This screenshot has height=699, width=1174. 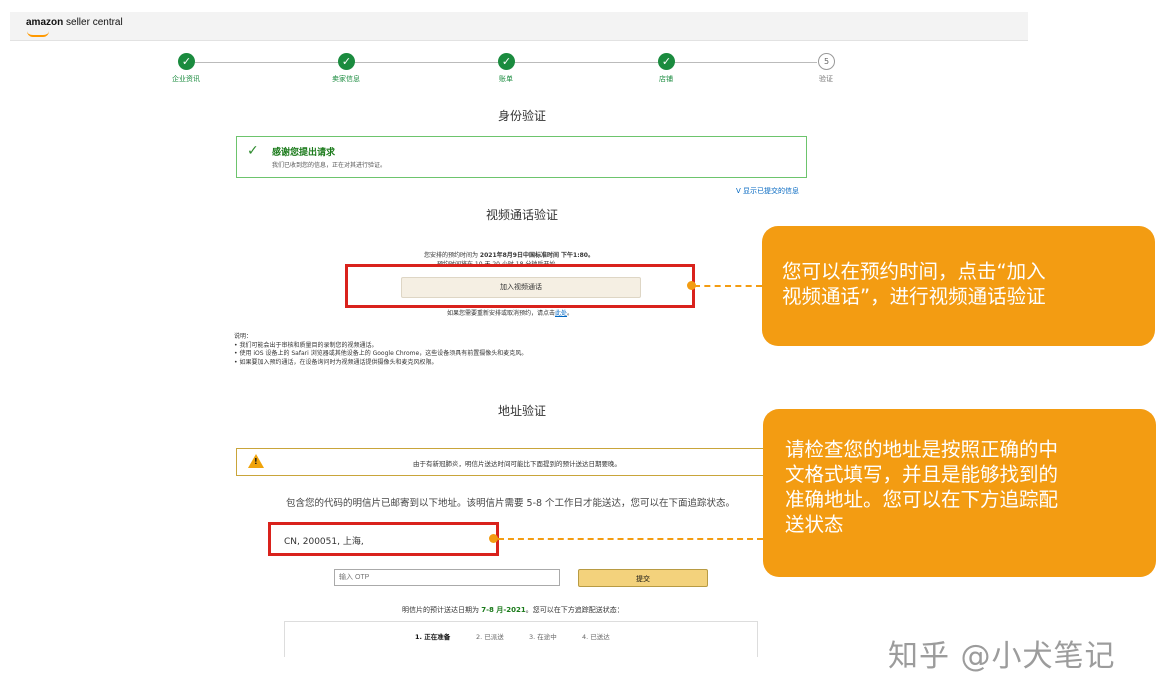 I want to click on reschedule-link: 此处, so click(x=561, y=313).